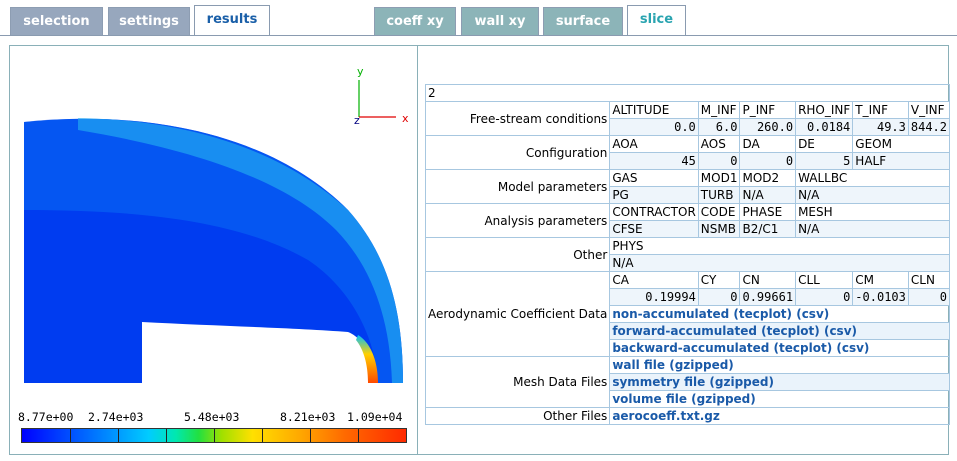 Image resolution: width=957 pixels, height=461 pixels. Describe the element at coordinates (872, 178) in the screenshot. I see `header-cell: WALLBC` at that location.